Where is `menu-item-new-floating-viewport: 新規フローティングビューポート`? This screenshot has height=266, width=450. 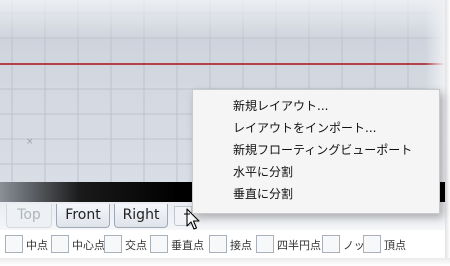 menu-item-new-floating-viewport: 新規フローティングビューポート is located at coordinates (322, 150).